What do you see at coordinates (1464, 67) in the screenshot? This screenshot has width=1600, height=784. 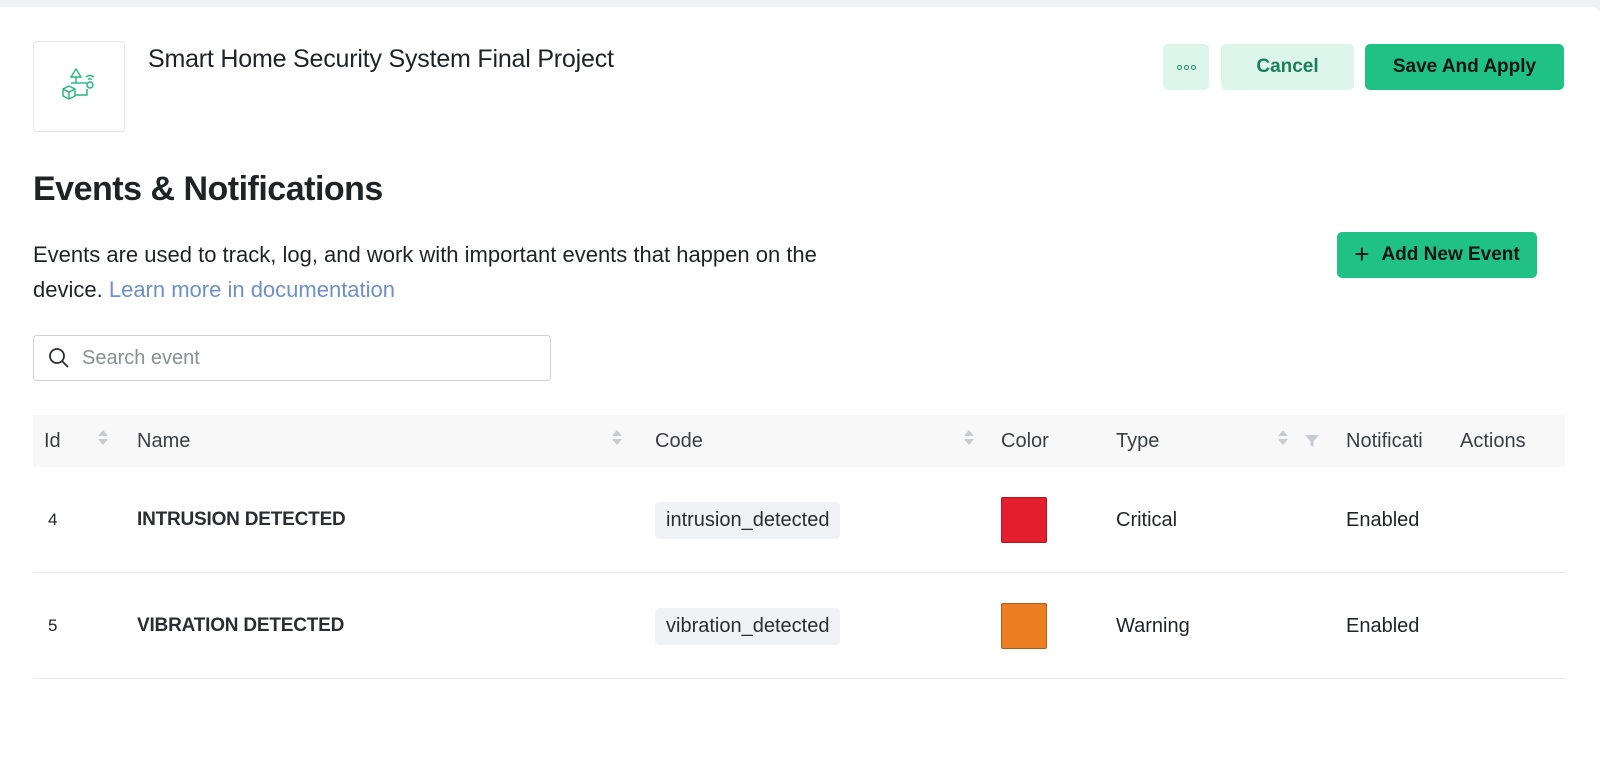 I see `save-and-apply-button: Save And Apply` at bounding box center [1464, 67].